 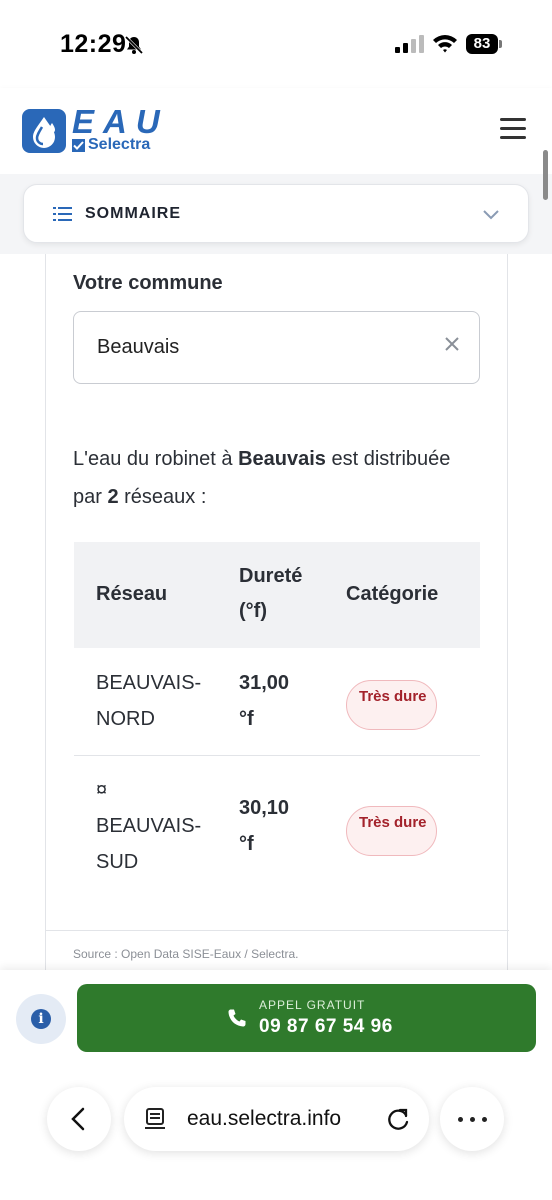 What do you see at coordinates (132, 594) in the screenshot?
I see `header-reseau: Réseau` at bounding box center [132, 594].